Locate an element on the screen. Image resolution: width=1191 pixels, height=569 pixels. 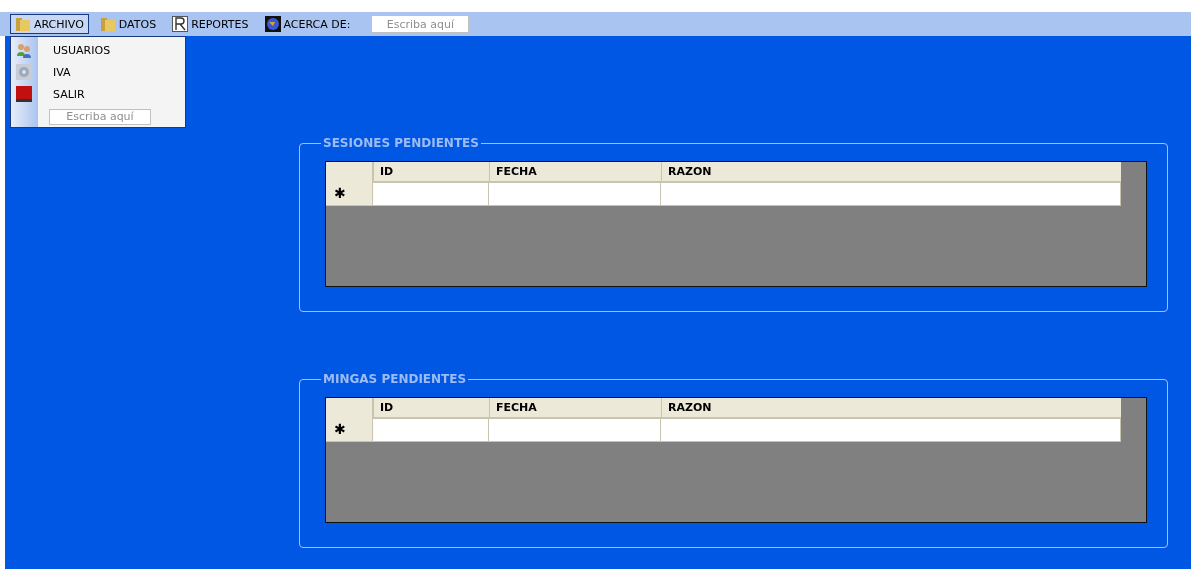
menu-entry: USUARIOS is located at coordinates (98, 50).